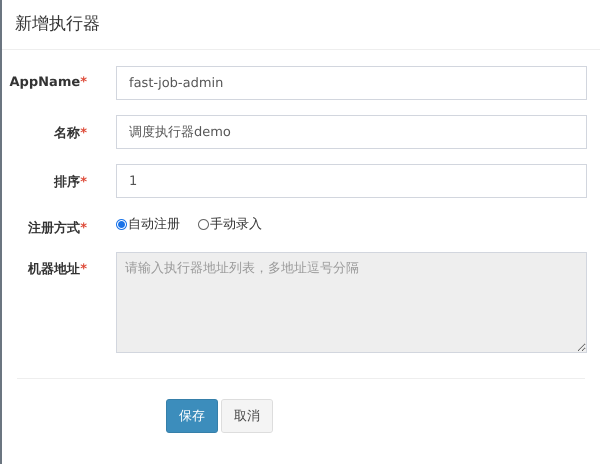  I want to click on text-field: 1, so click(351, 181).